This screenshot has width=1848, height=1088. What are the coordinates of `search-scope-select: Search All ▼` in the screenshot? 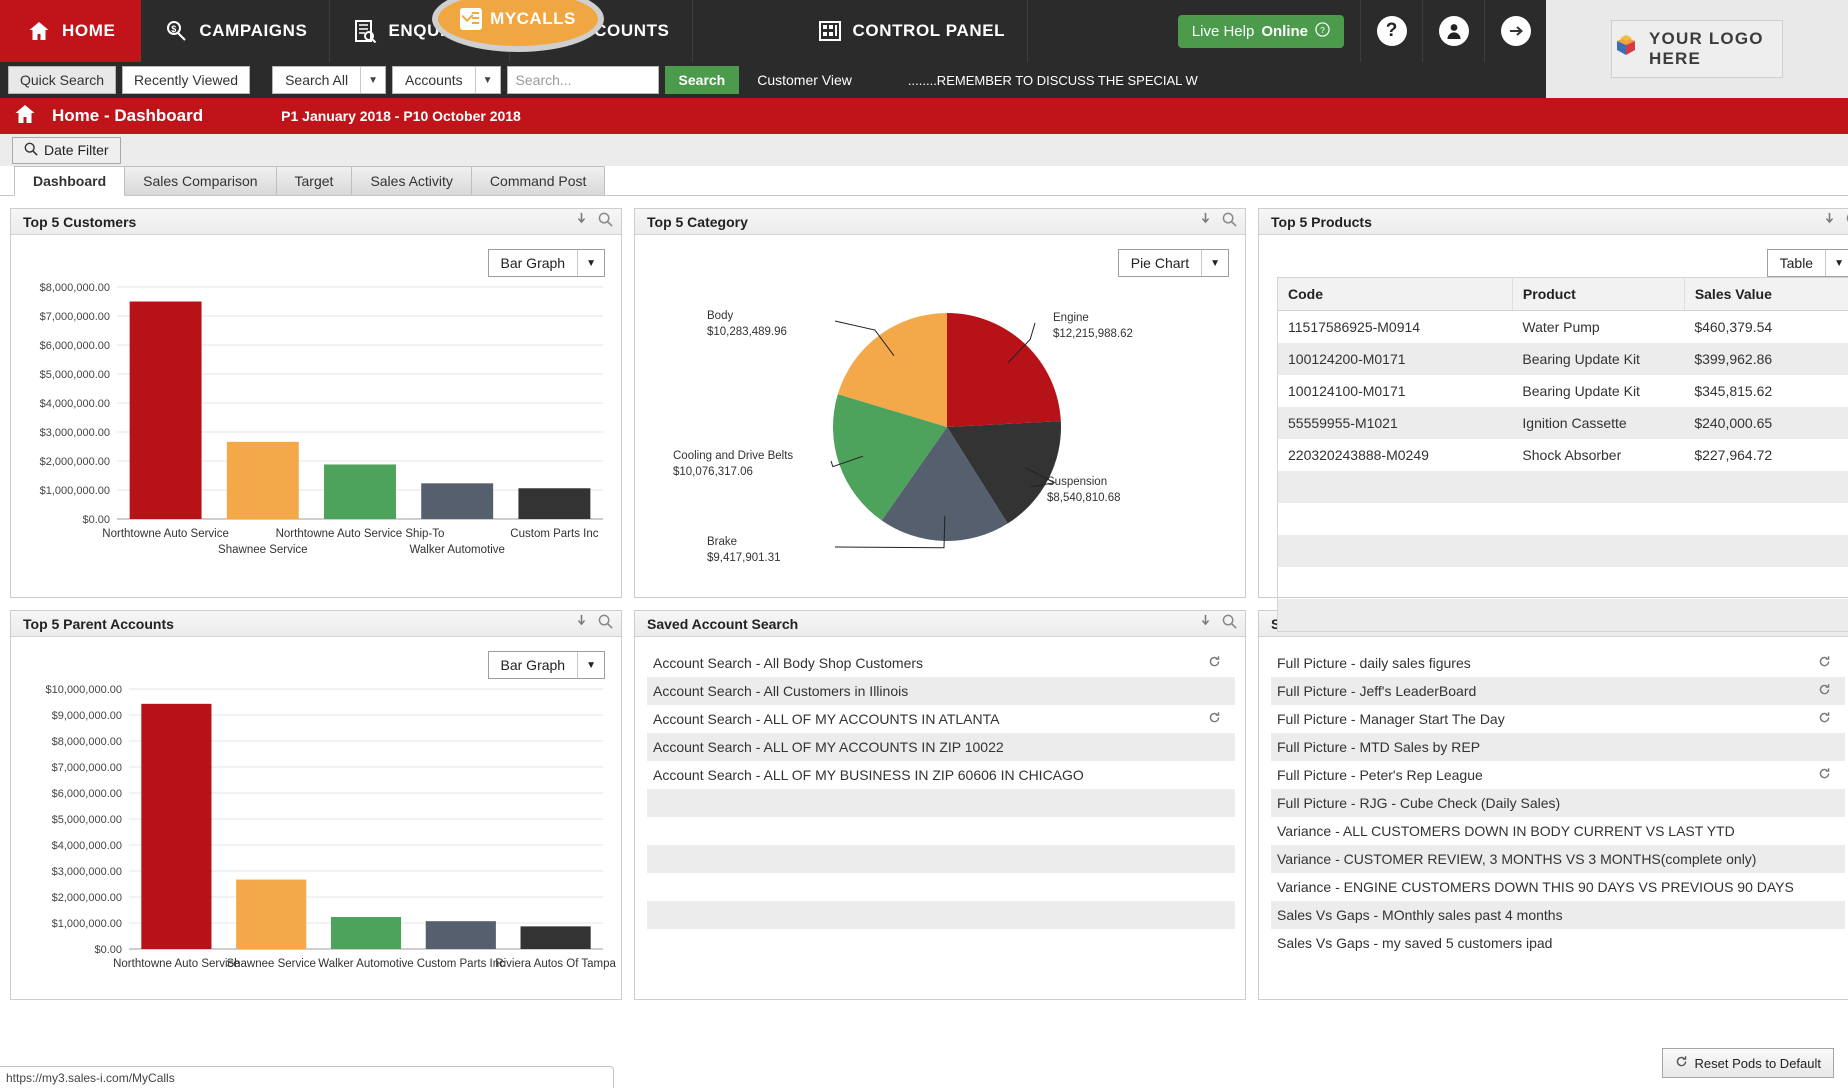 It's located at (329, 80).